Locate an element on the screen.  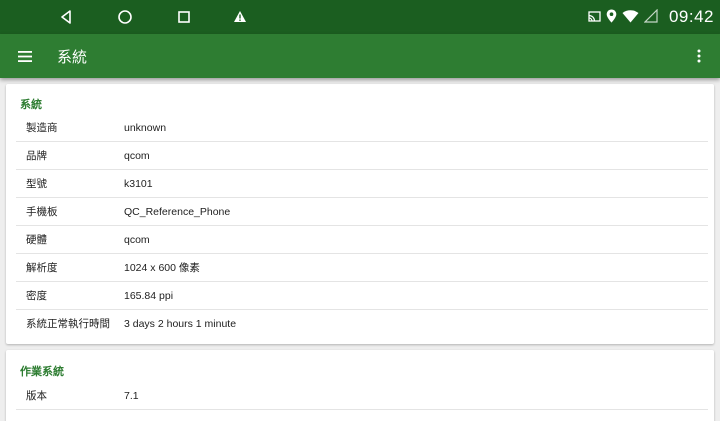
clock: 09:42 is located at coordinates (691, 16).